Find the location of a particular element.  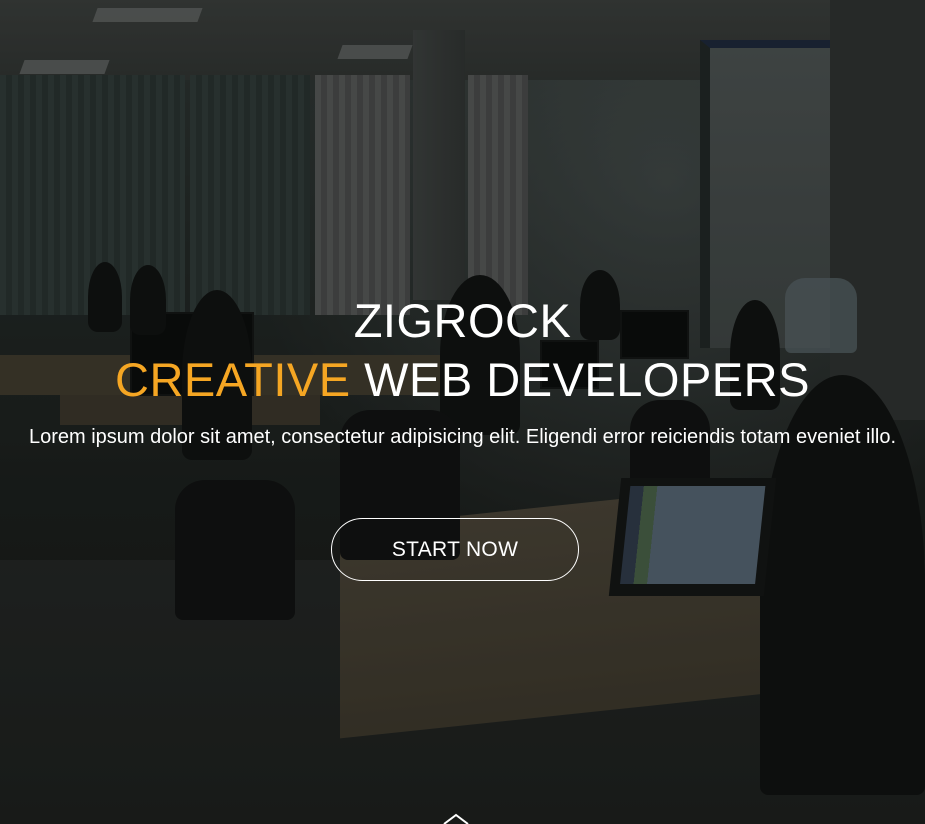

tagline-accent: CREATIVE is located at coordinates (233, 379).